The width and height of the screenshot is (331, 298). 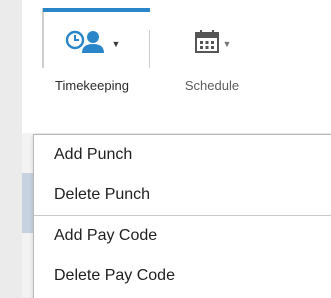 What do you see at coordinates (96, 10) in the screenshot?
I see `active-tab-indicator` at bounding box center [96, 10].